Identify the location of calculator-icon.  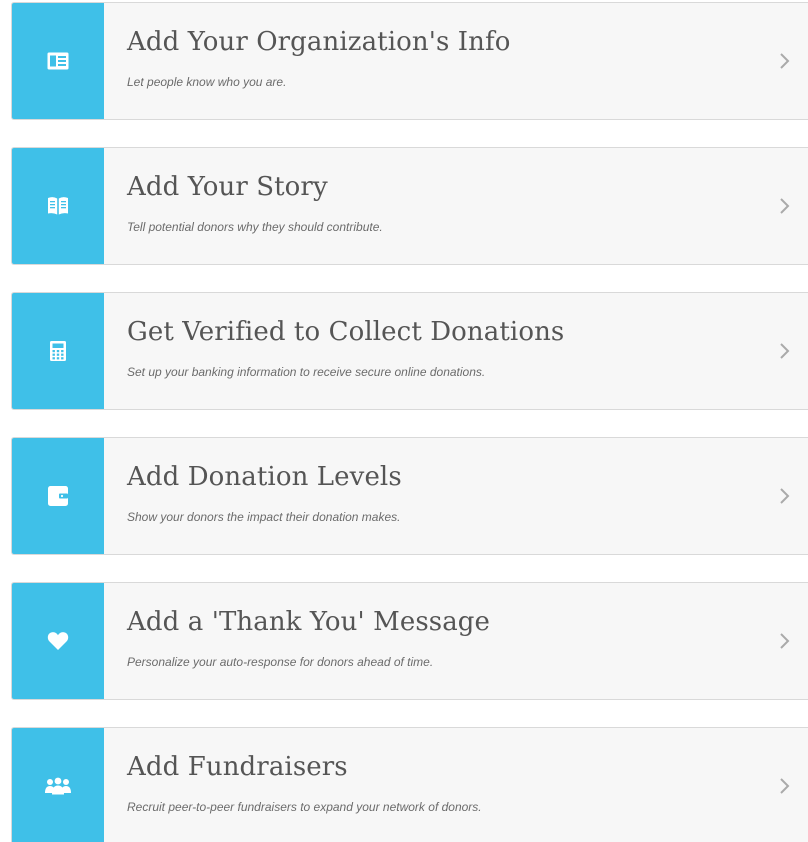
(58, 351).